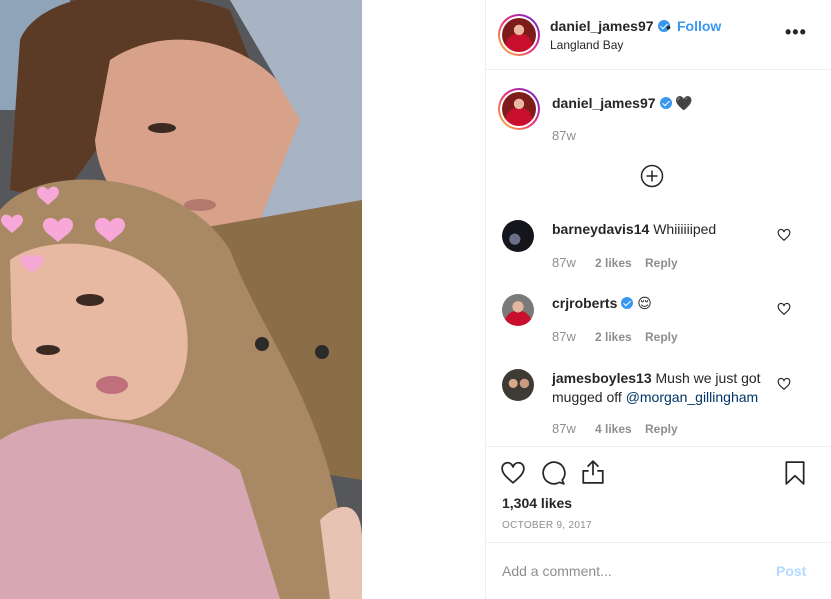  Describe the element at coordinates (791, 571) in the screenshot. I see `post-comment-button: Post` at that location.